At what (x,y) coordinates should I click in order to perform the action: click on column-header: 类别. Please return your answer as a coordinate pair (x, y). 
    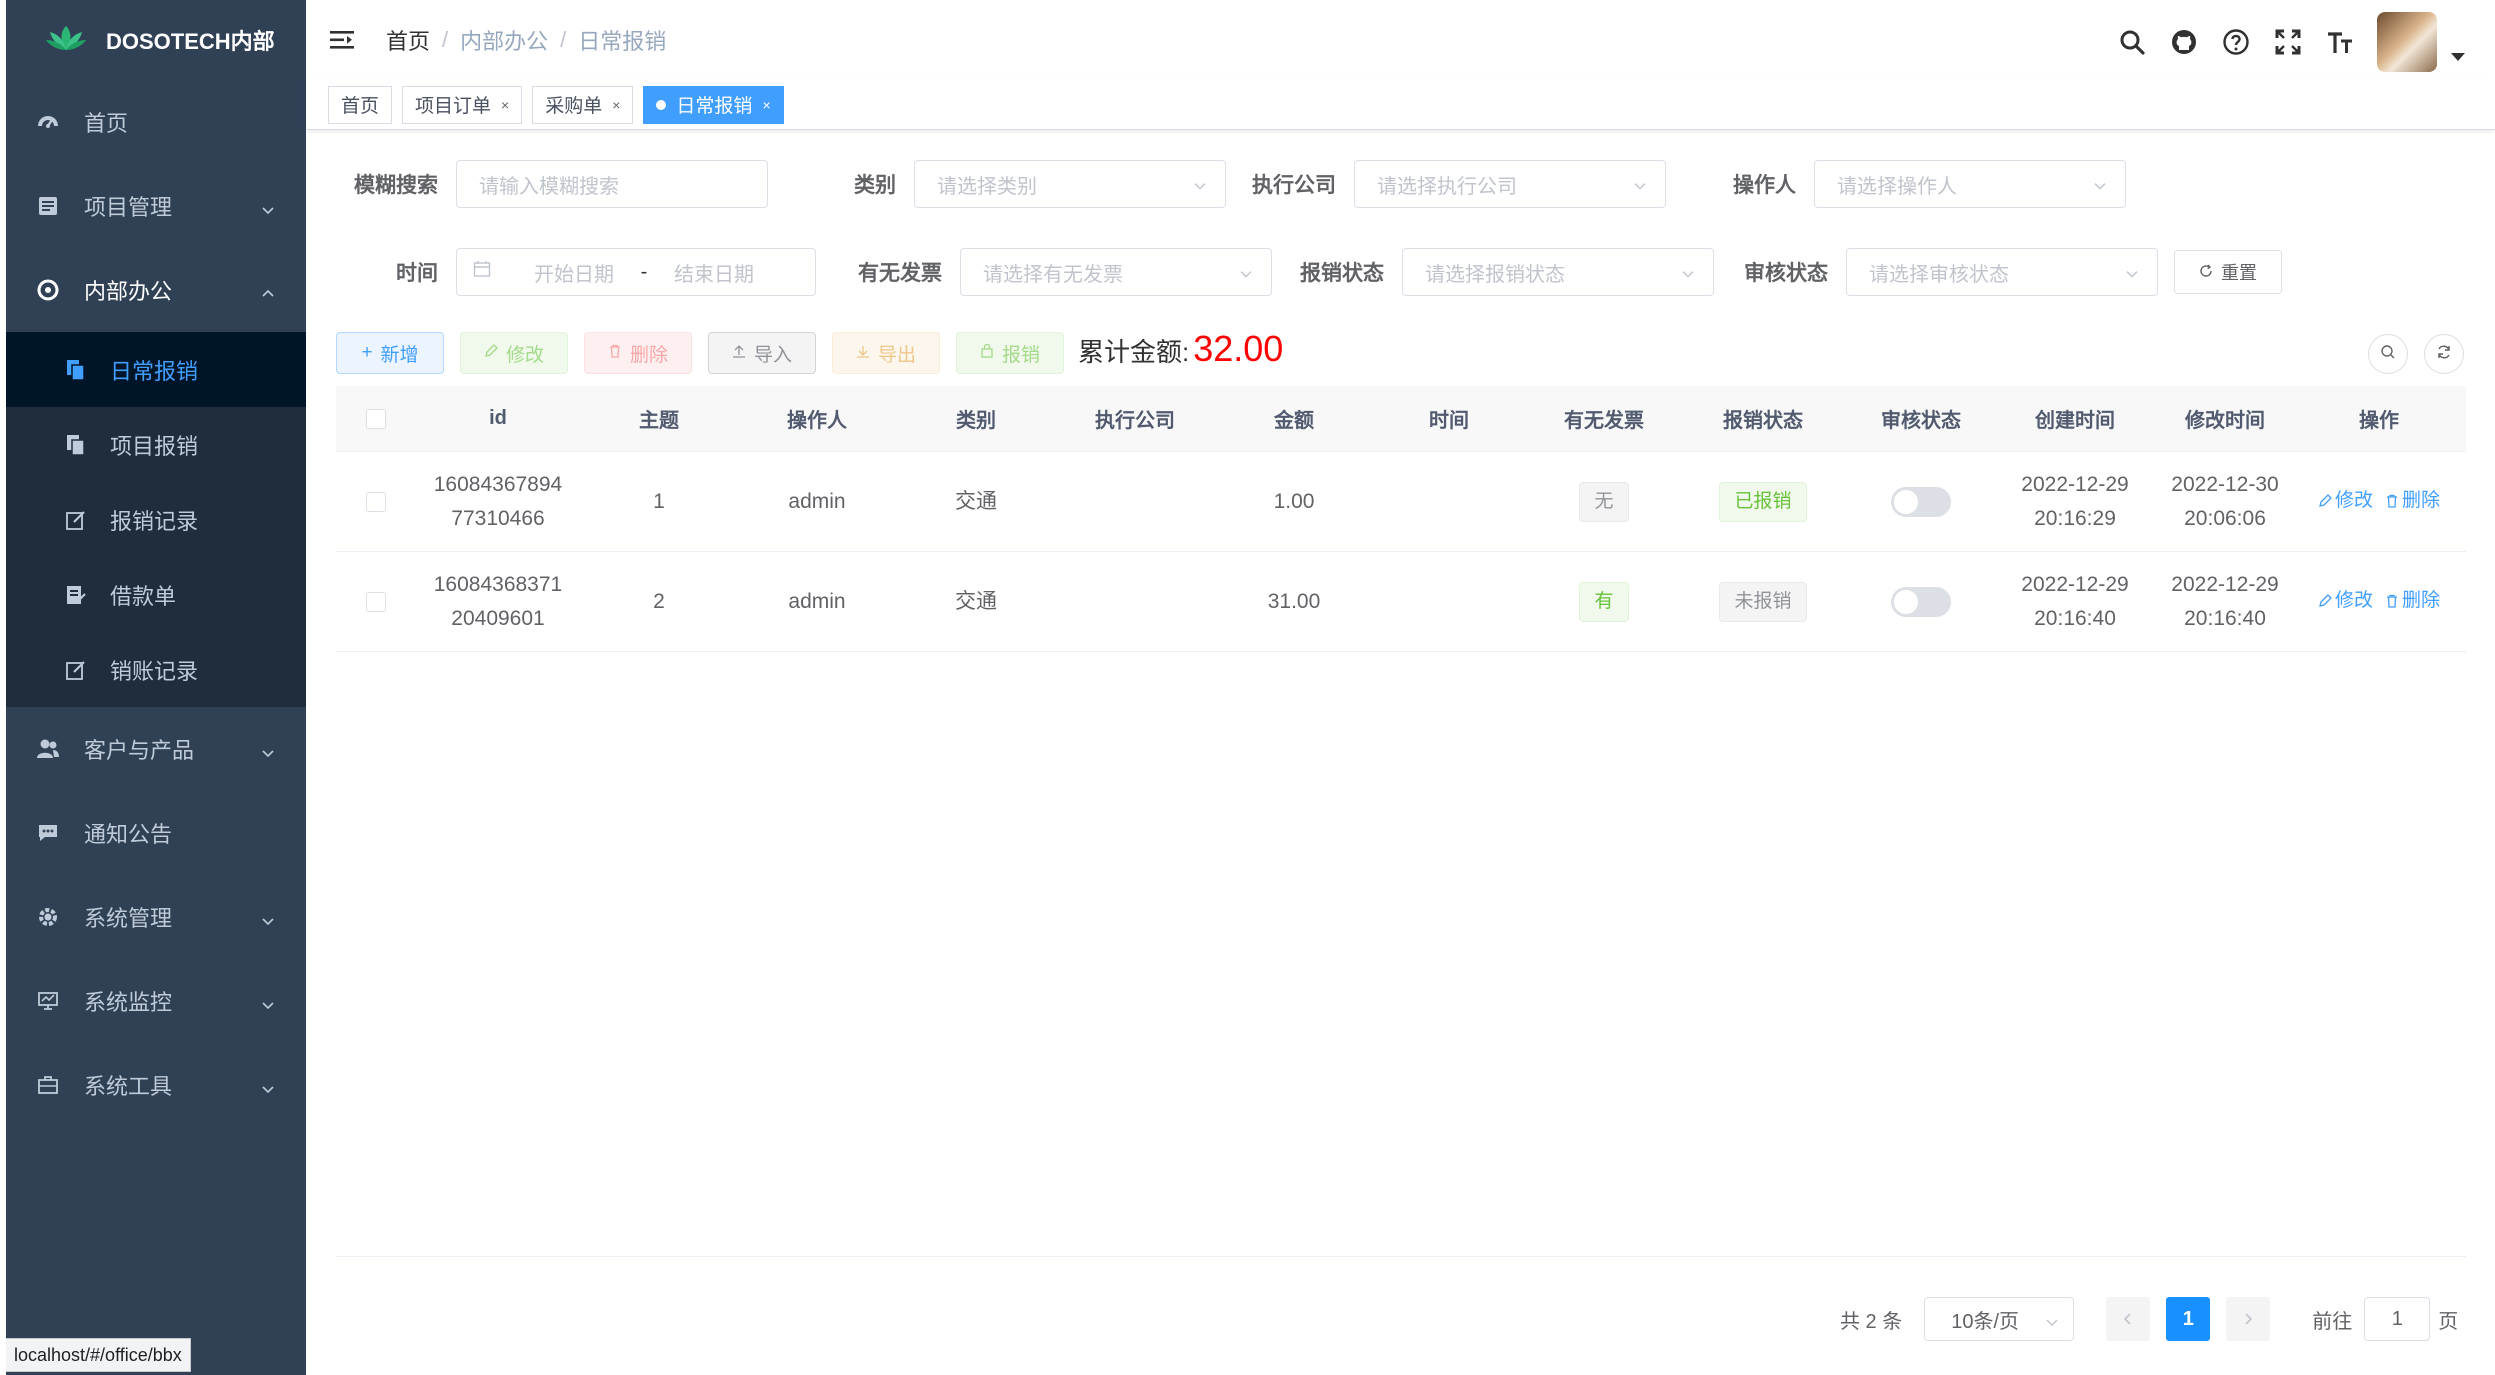
    Looking at the image, I should click on (976, 418).